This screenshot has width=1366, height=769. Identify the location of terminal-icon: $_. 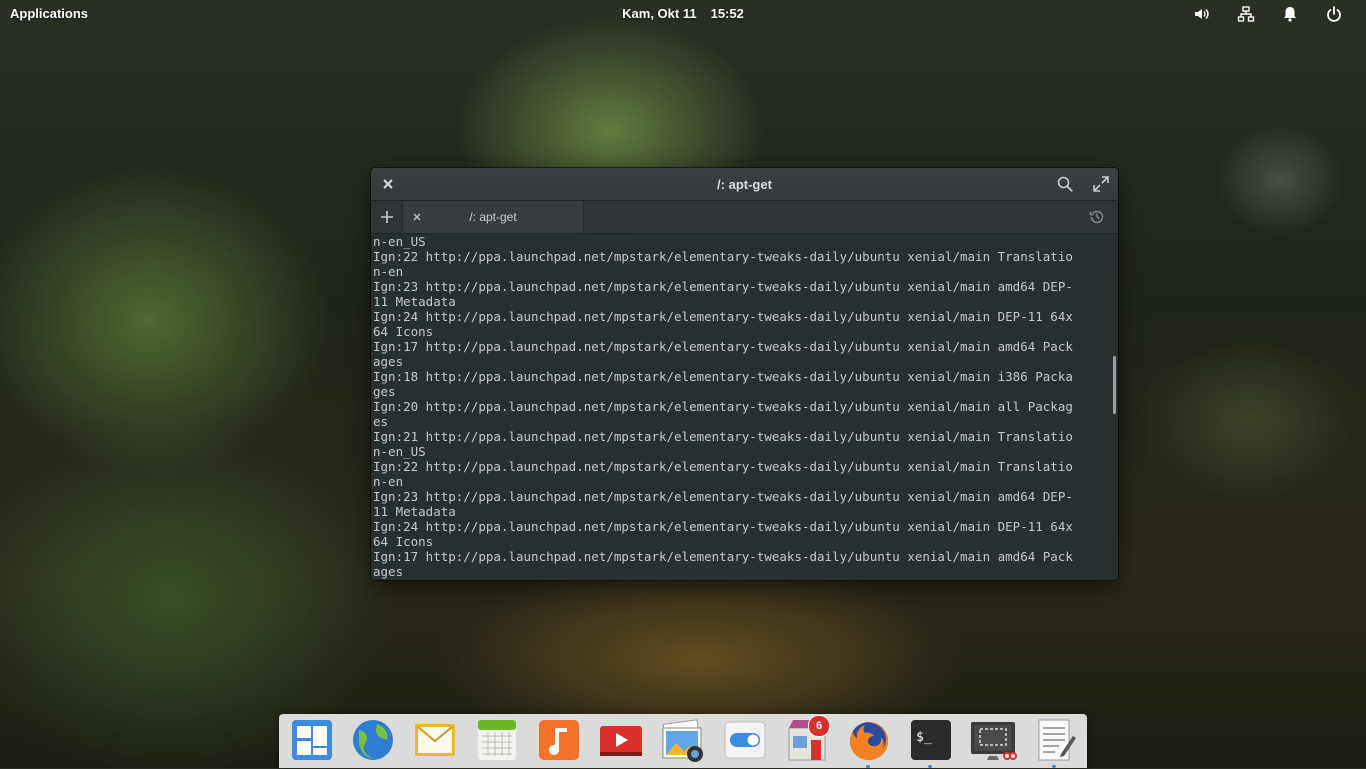
(931, 740).